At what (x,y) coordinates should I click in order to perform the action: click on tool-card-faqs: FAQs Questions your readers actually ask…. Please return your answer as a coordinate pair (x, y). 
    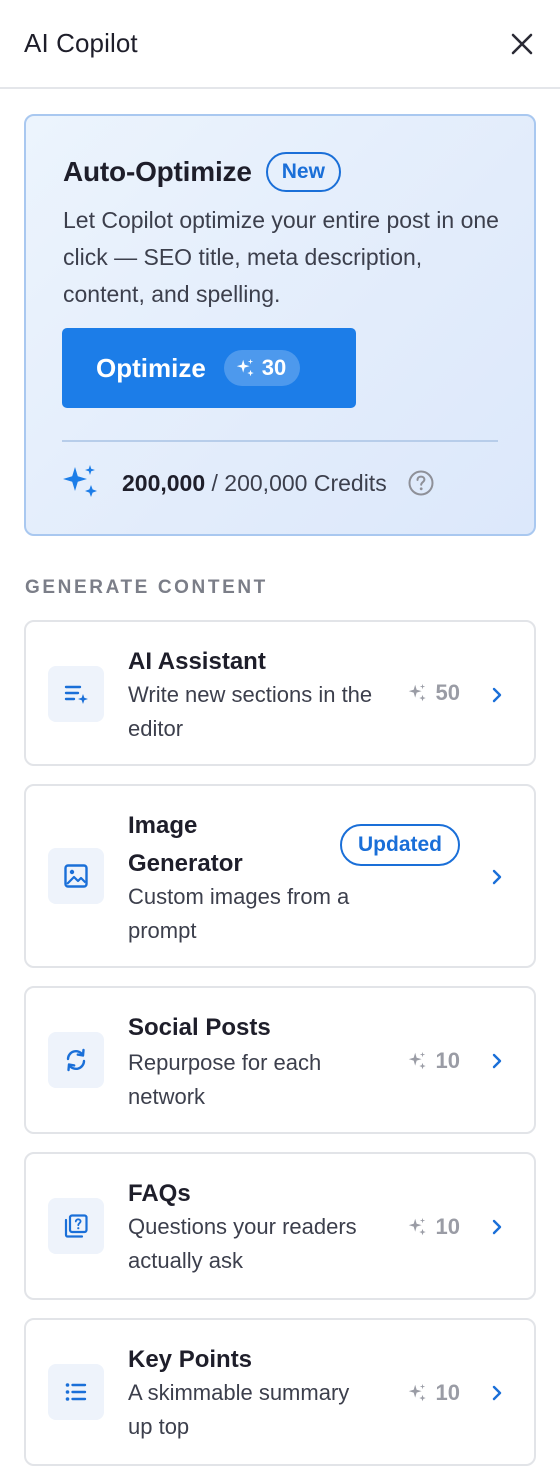
    Looking at the image, I should click on (280, 1226).